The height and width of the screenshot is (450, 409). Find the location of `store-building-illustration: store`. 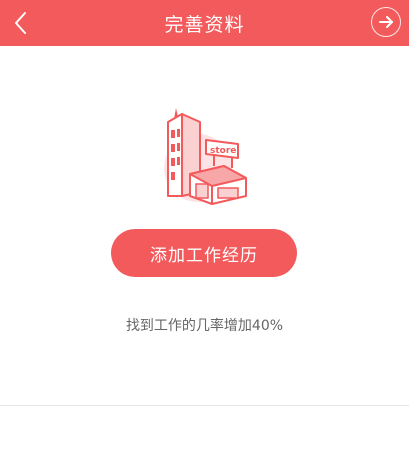

store-building-illustration: store is located at coordinates (205, 155).